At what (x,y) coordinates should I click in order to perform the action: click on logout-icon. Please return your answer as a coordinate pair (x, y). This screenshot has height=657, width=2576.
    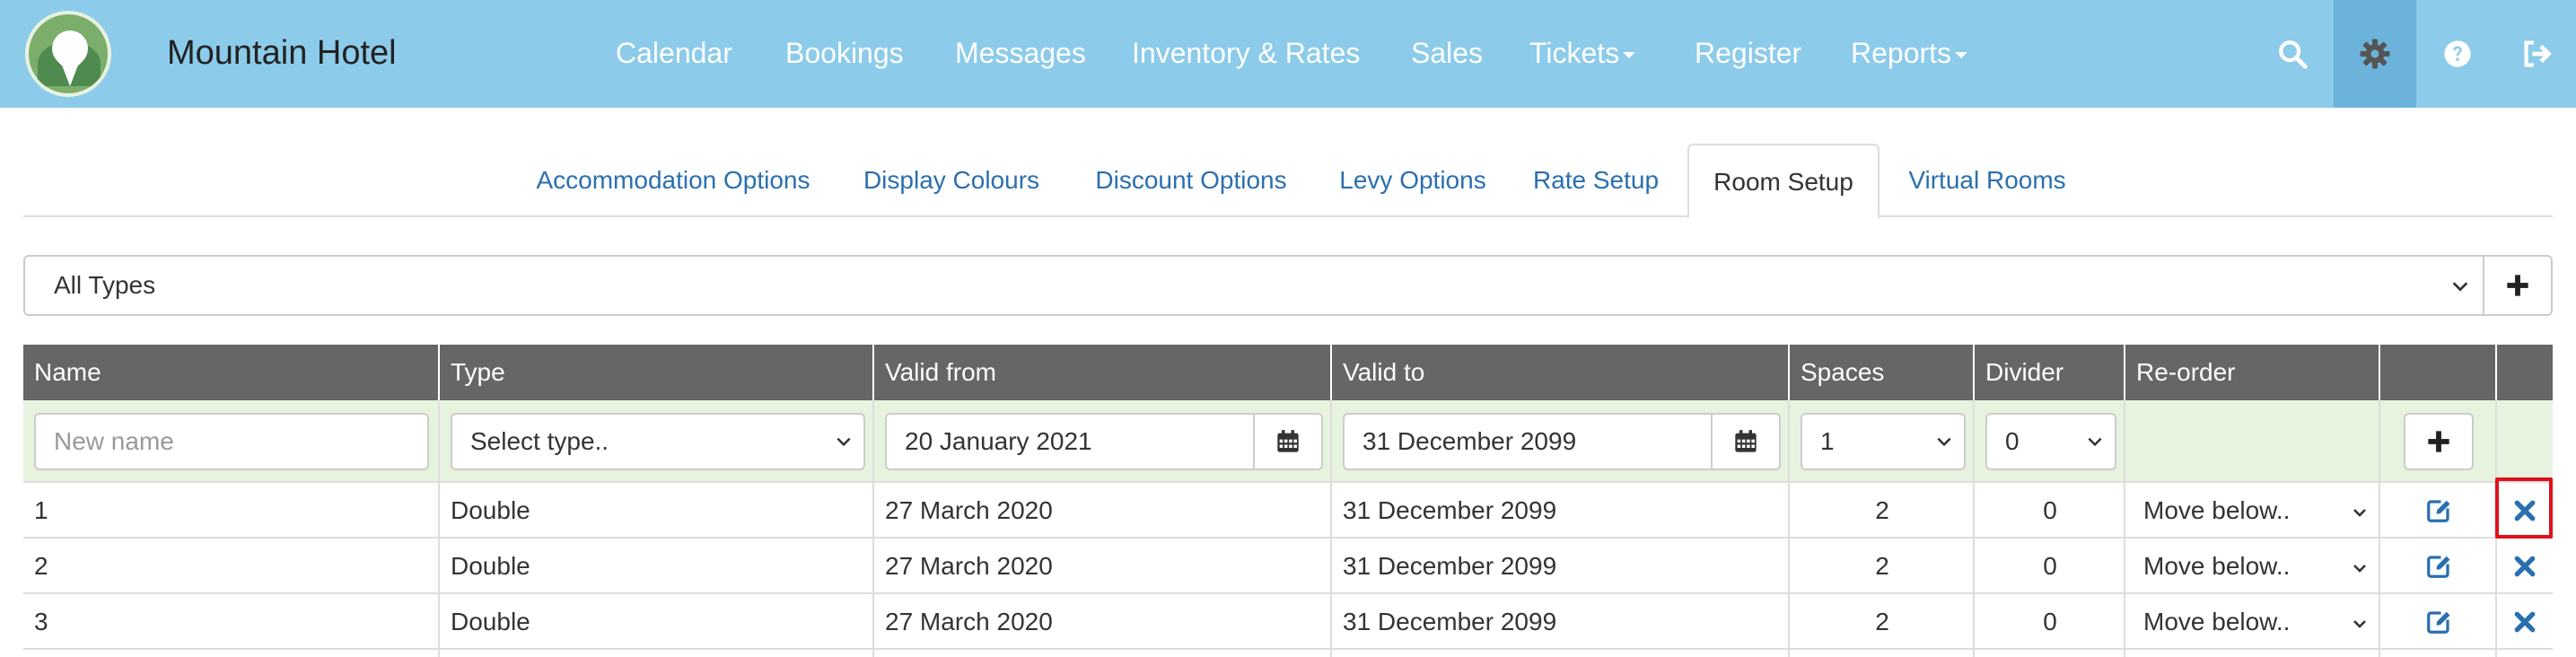
    Looking at the image, I should click on (2538, 53).